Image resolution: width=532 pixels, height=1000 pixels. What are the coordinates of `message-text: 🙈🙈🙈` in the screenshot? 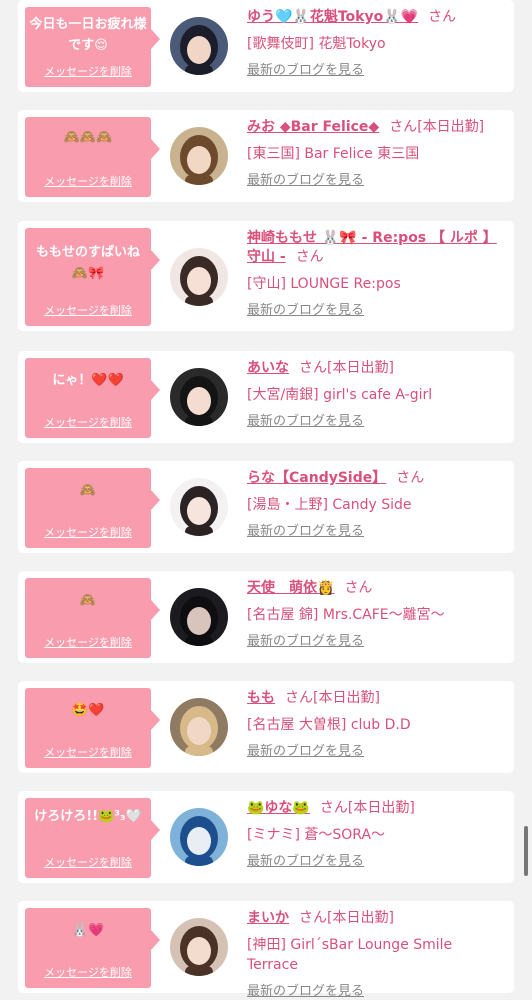 It's located at (88, 137).